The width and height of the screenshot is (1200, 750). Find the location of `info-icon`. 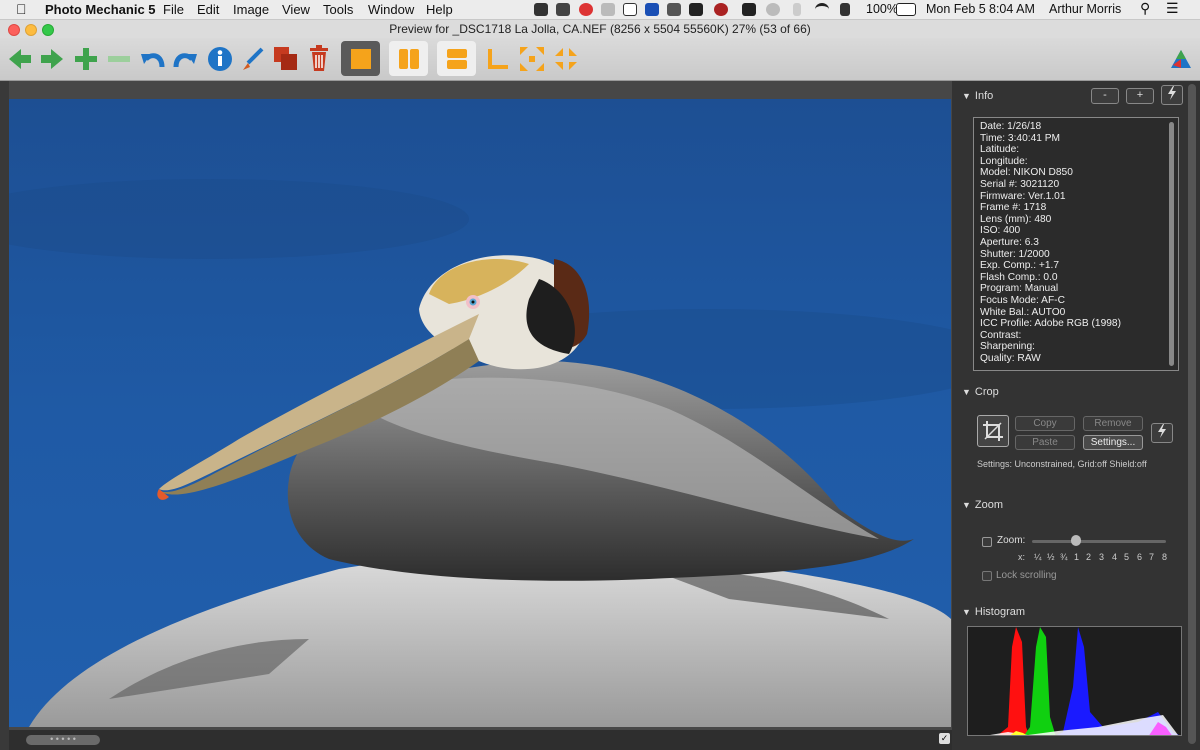

info-icon is located at coordinates (220, 59).